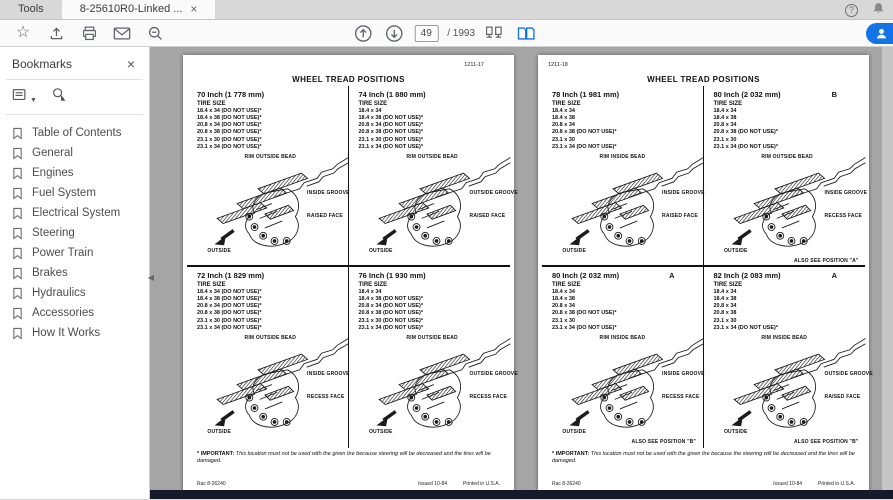 This screenshot has height=500, width=893. I want to click on tab-document: 8-25610R0-Linked ... ×, so click(138, 9).